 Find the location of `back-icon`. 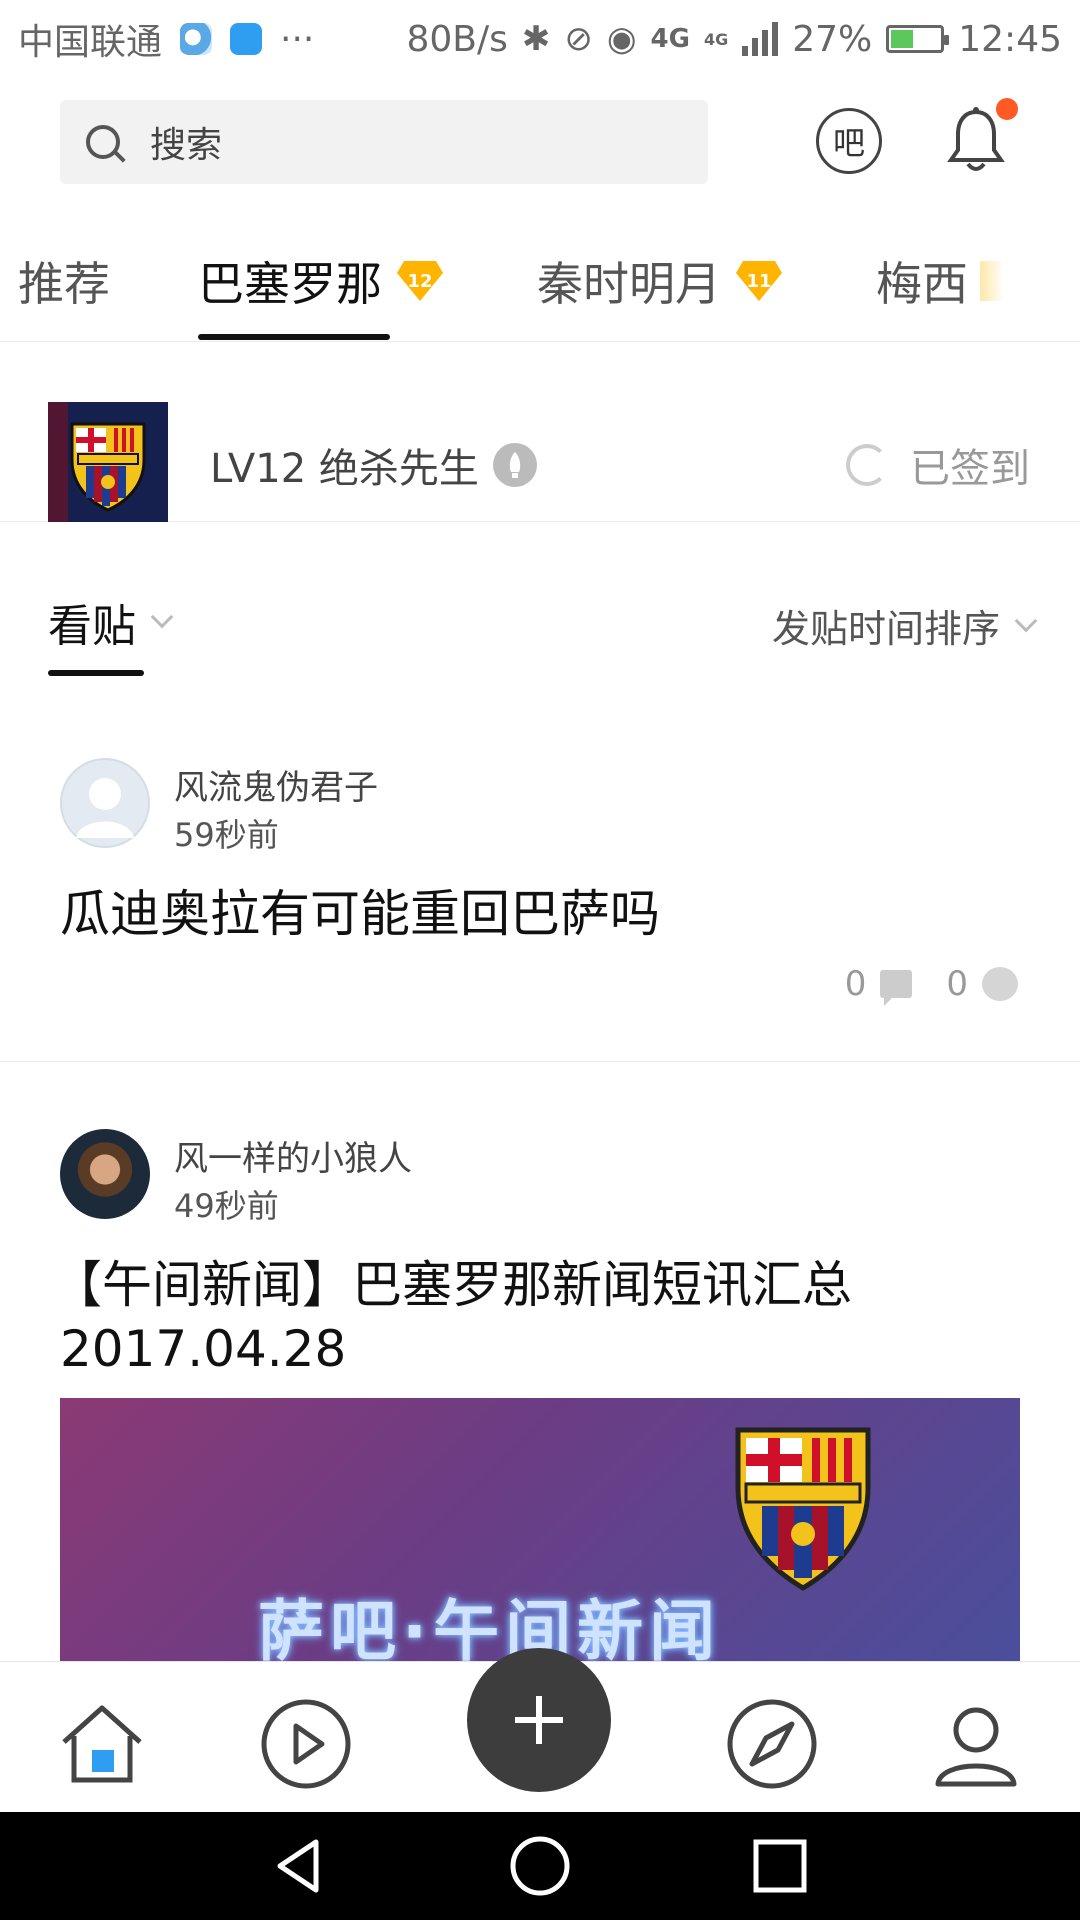

back-icon is located at coordinates (298, 1866).